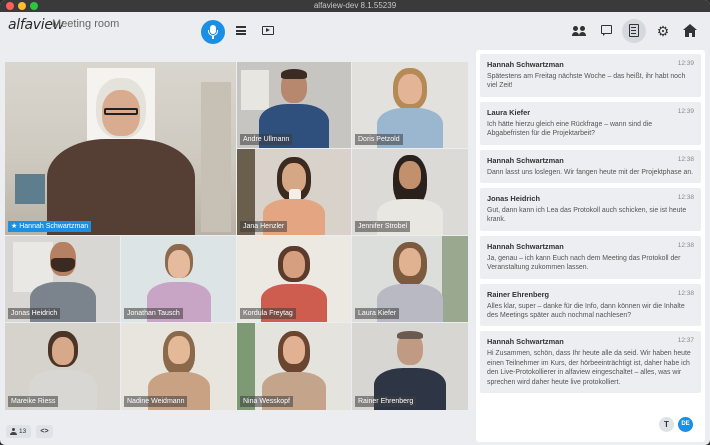  I want to click on title-bar: alfaview-dev 8.1.55239, so click(355, 6).